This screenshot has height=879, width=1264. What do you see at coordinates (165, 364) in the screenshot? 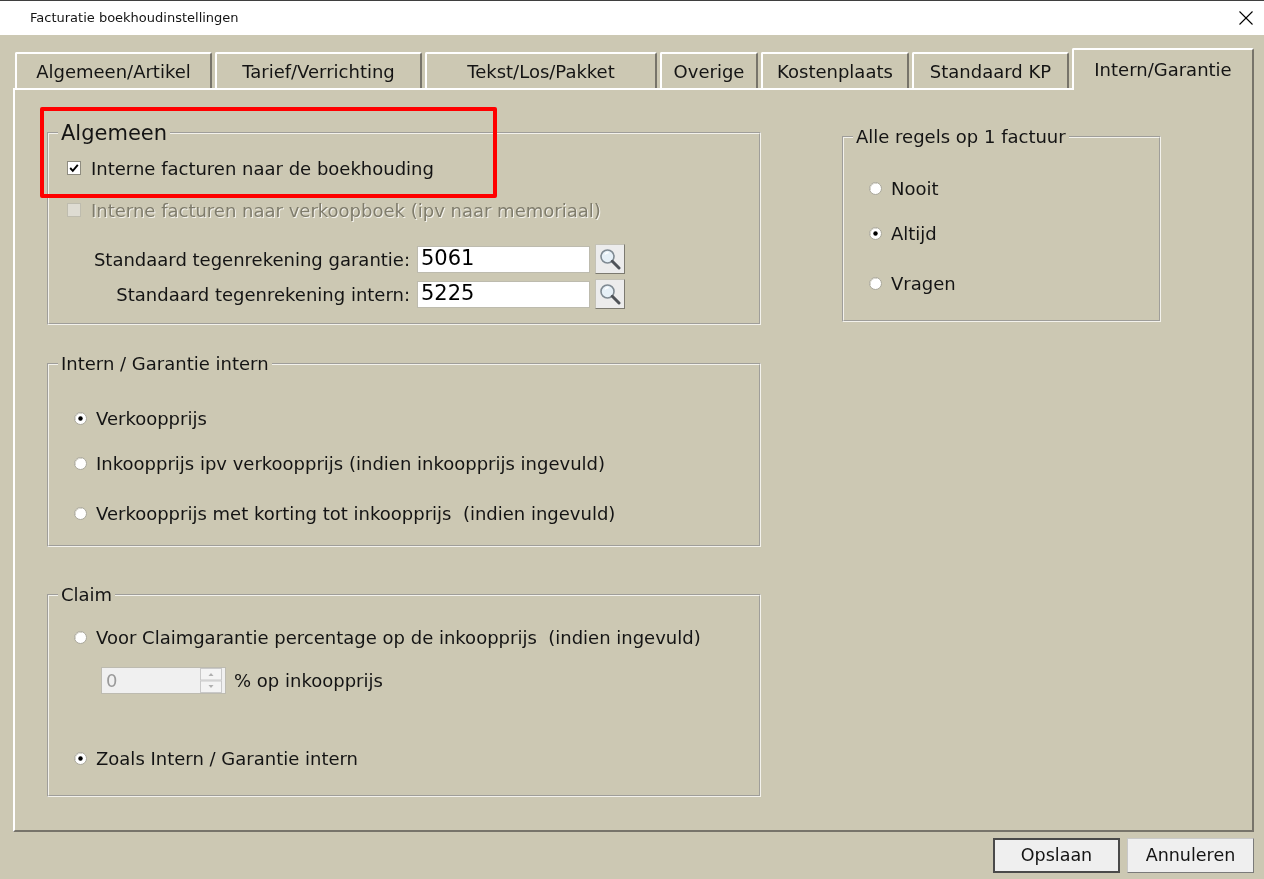
I see `group-title: Intern / Garantie intern` at bounding box center [165, 364].